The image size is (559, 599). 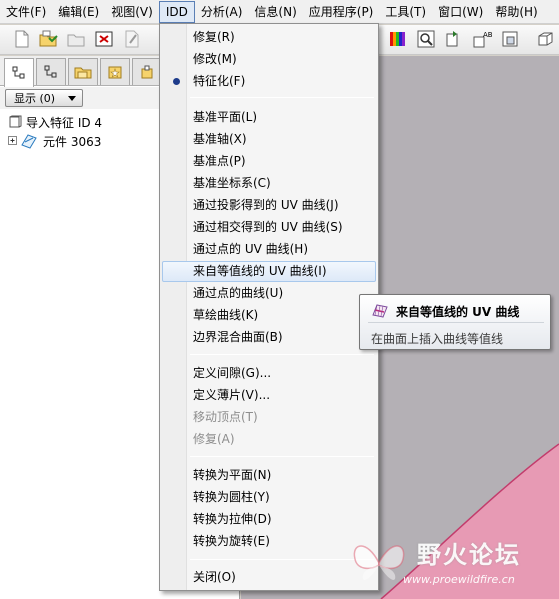 I want to click on tab-folder, so click(x=83, y=71).